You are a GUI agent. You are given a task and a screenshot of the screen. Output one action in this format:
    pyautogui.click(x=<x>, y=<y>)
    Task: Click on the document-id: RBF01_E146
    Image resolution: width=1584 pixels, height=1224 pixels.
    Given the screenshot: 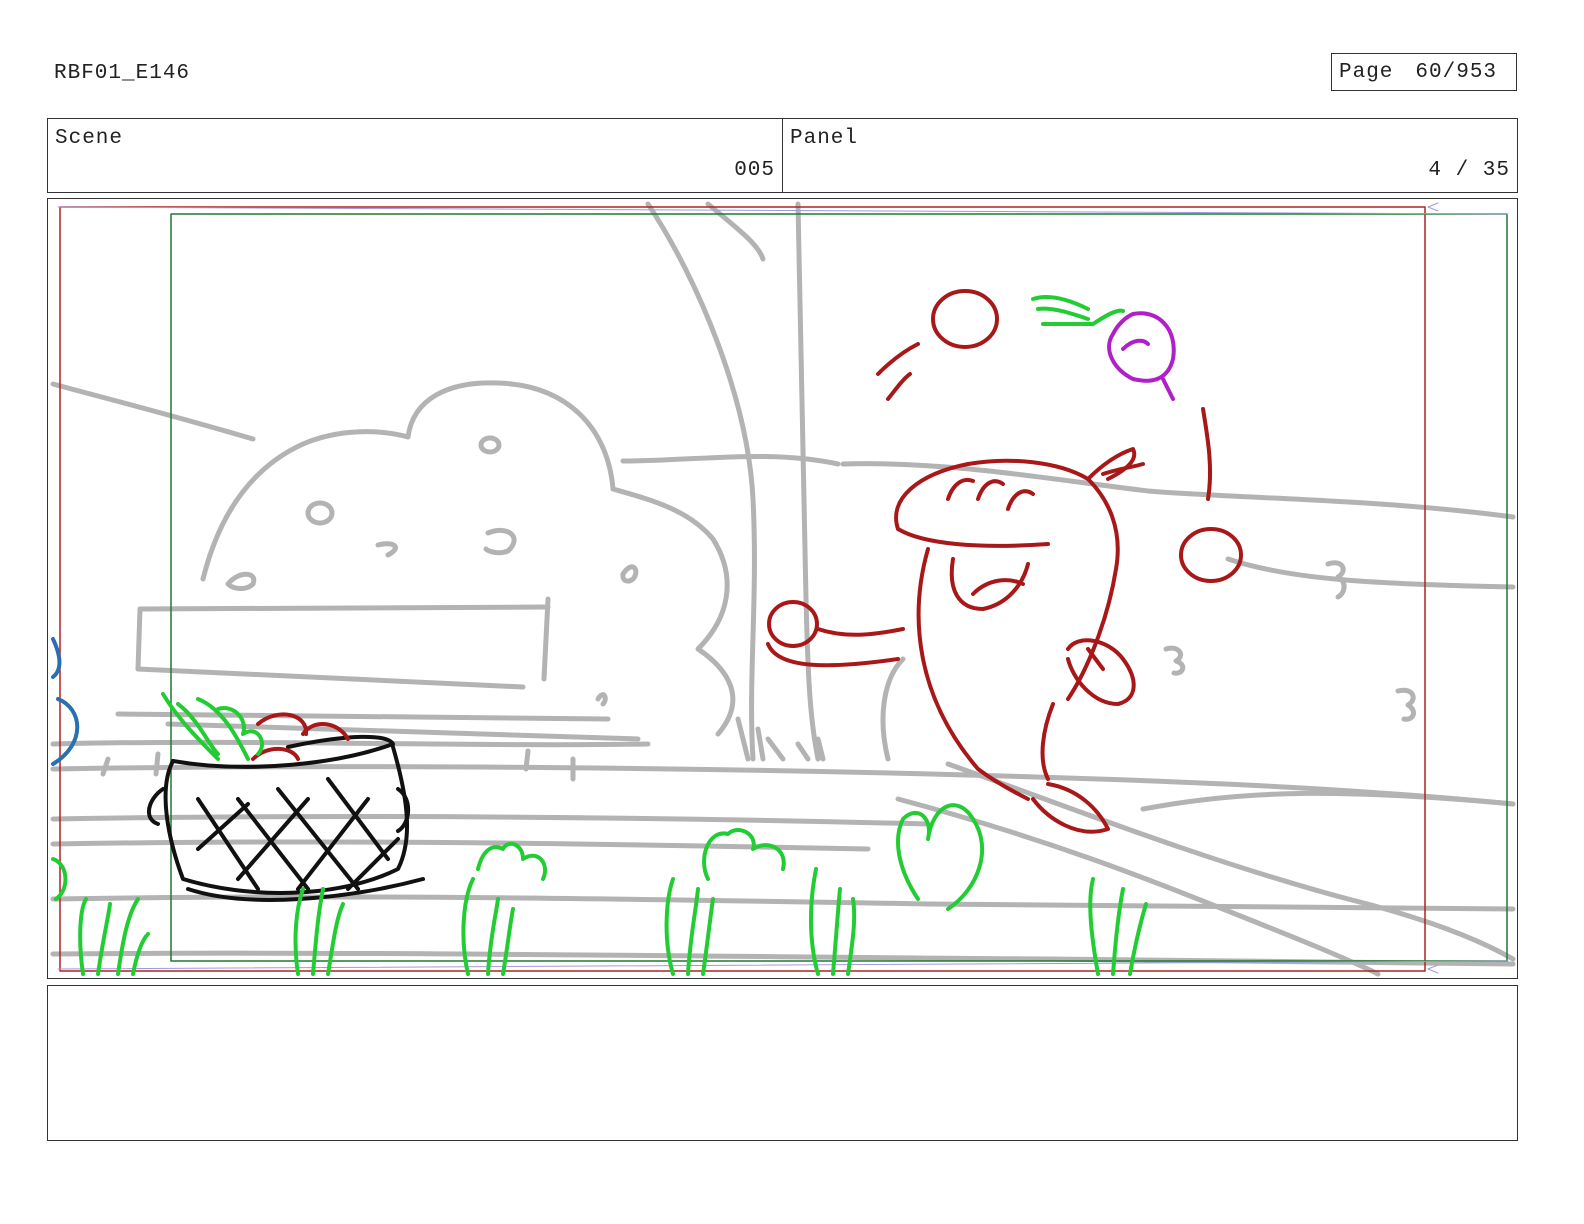 What is the action you would take?
    pyautogui.click(x=122, y=73)
    